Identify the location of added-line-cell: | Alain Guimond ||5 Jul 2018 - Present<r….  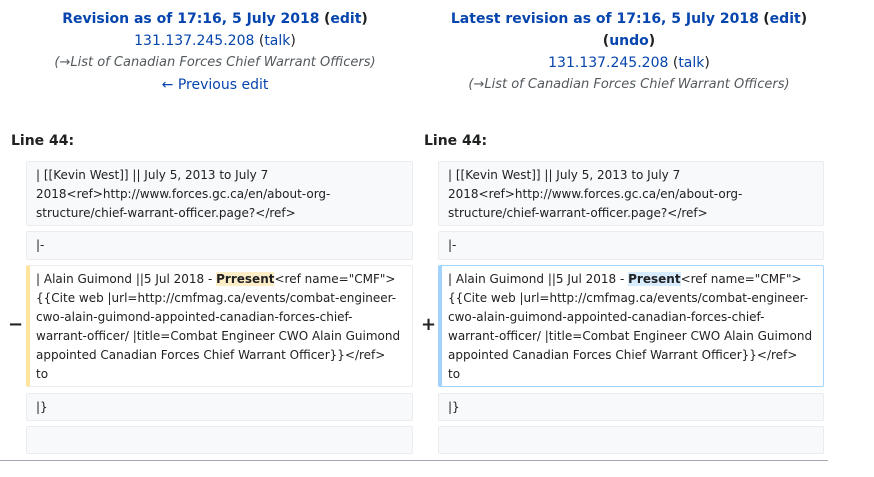
(631, 326).